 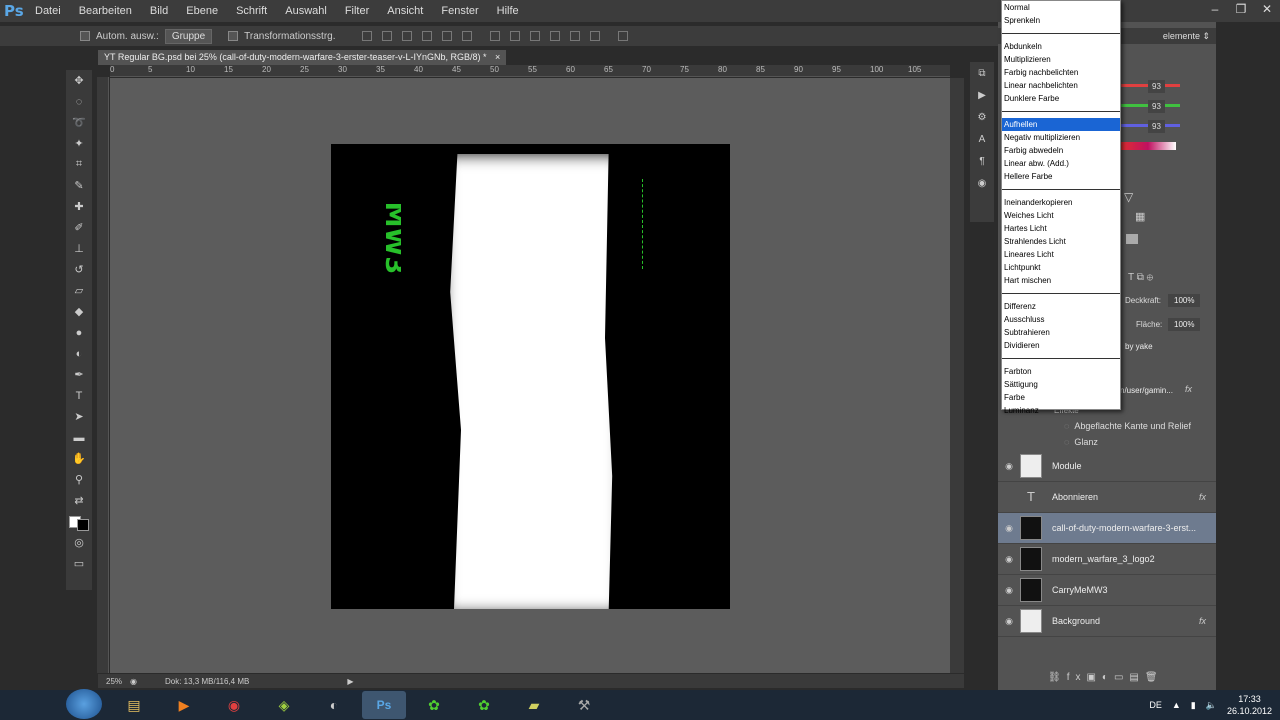 I want to click on partial-layer-fx-icon: fx, so click(x=1188, y=389).